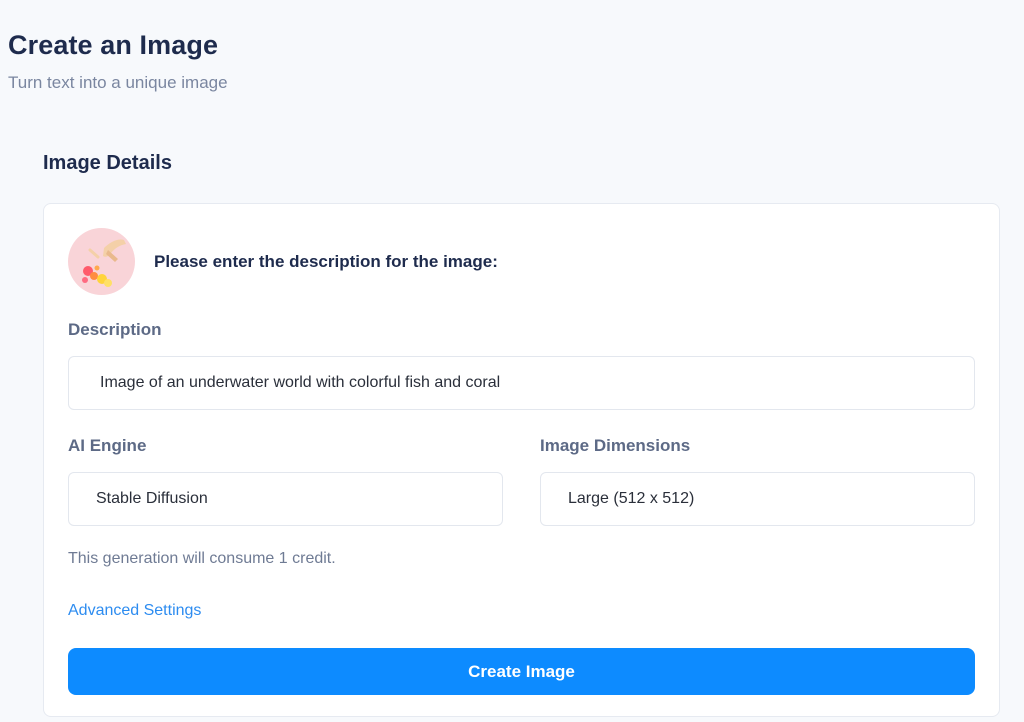 This screenshot has height=722, width=1024. I want to click on description-label: Description, so click(115, 329).